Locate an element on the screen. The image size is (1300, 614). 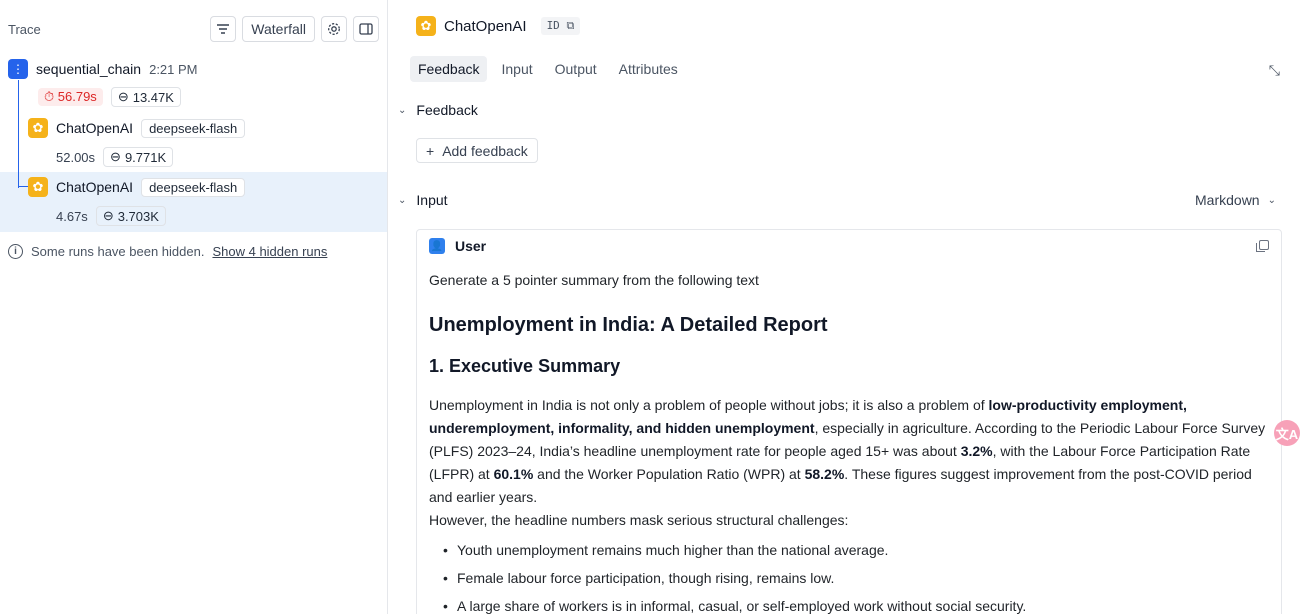
latency-value: 52.00s is located at coordinates (76, 157).